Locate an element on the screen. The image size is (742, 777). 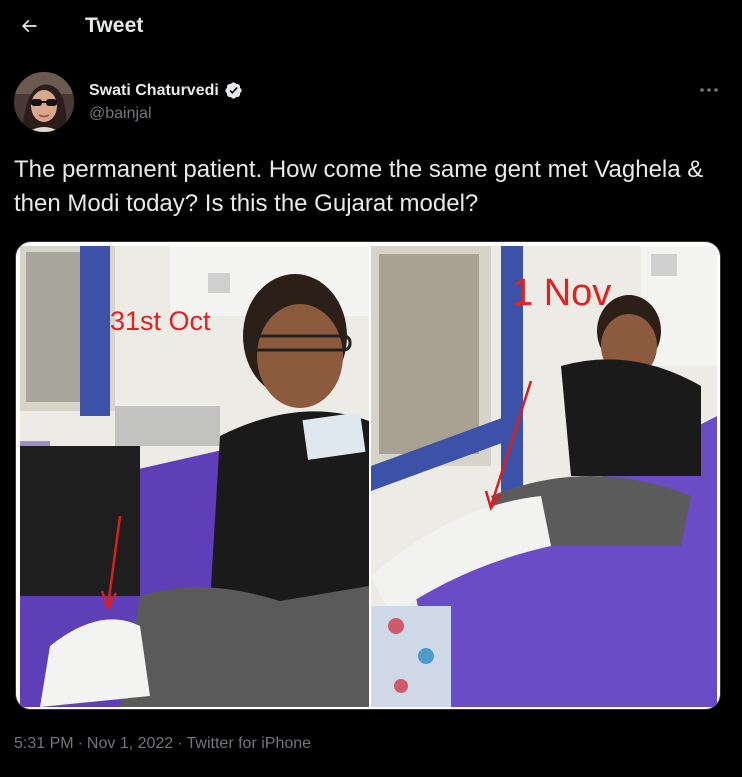
more-button is located at coordinates (709, 90).